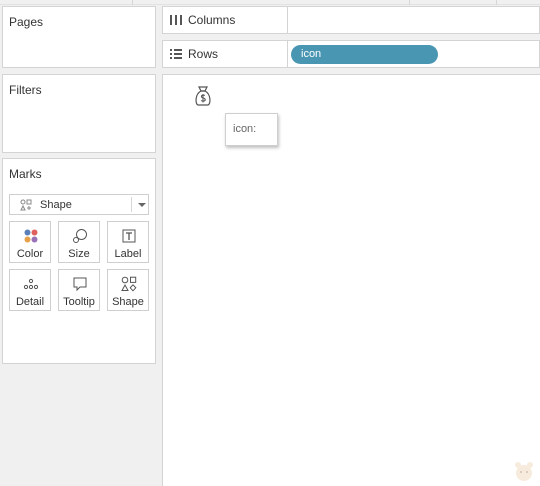  What do you see at coordinates (56, 205) in the screenshot?
I see `mark-type-label: Shape` at bounding box center [56, 205].